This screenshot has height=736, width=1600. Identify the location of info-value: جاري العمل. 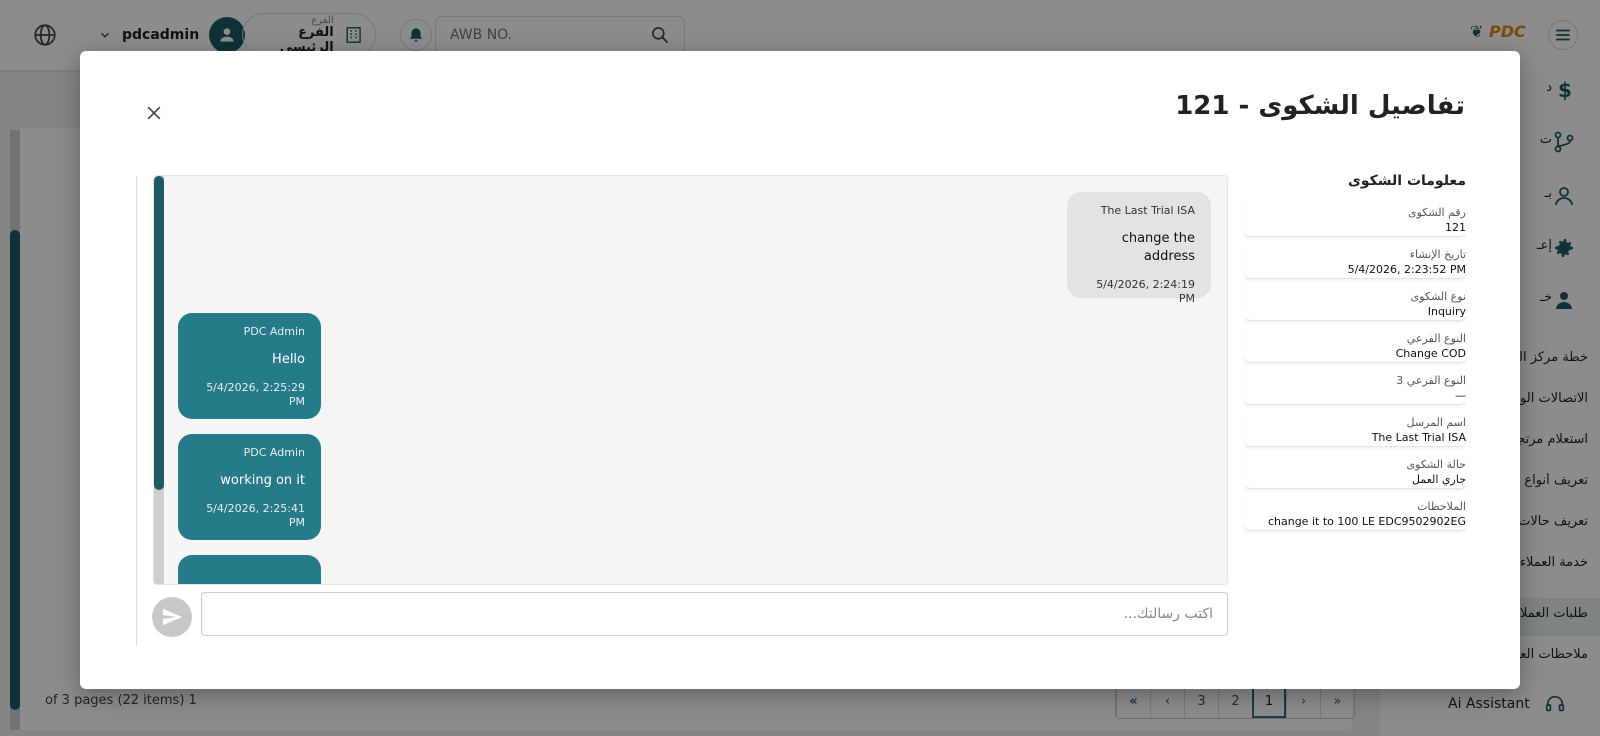
(1439, 479).